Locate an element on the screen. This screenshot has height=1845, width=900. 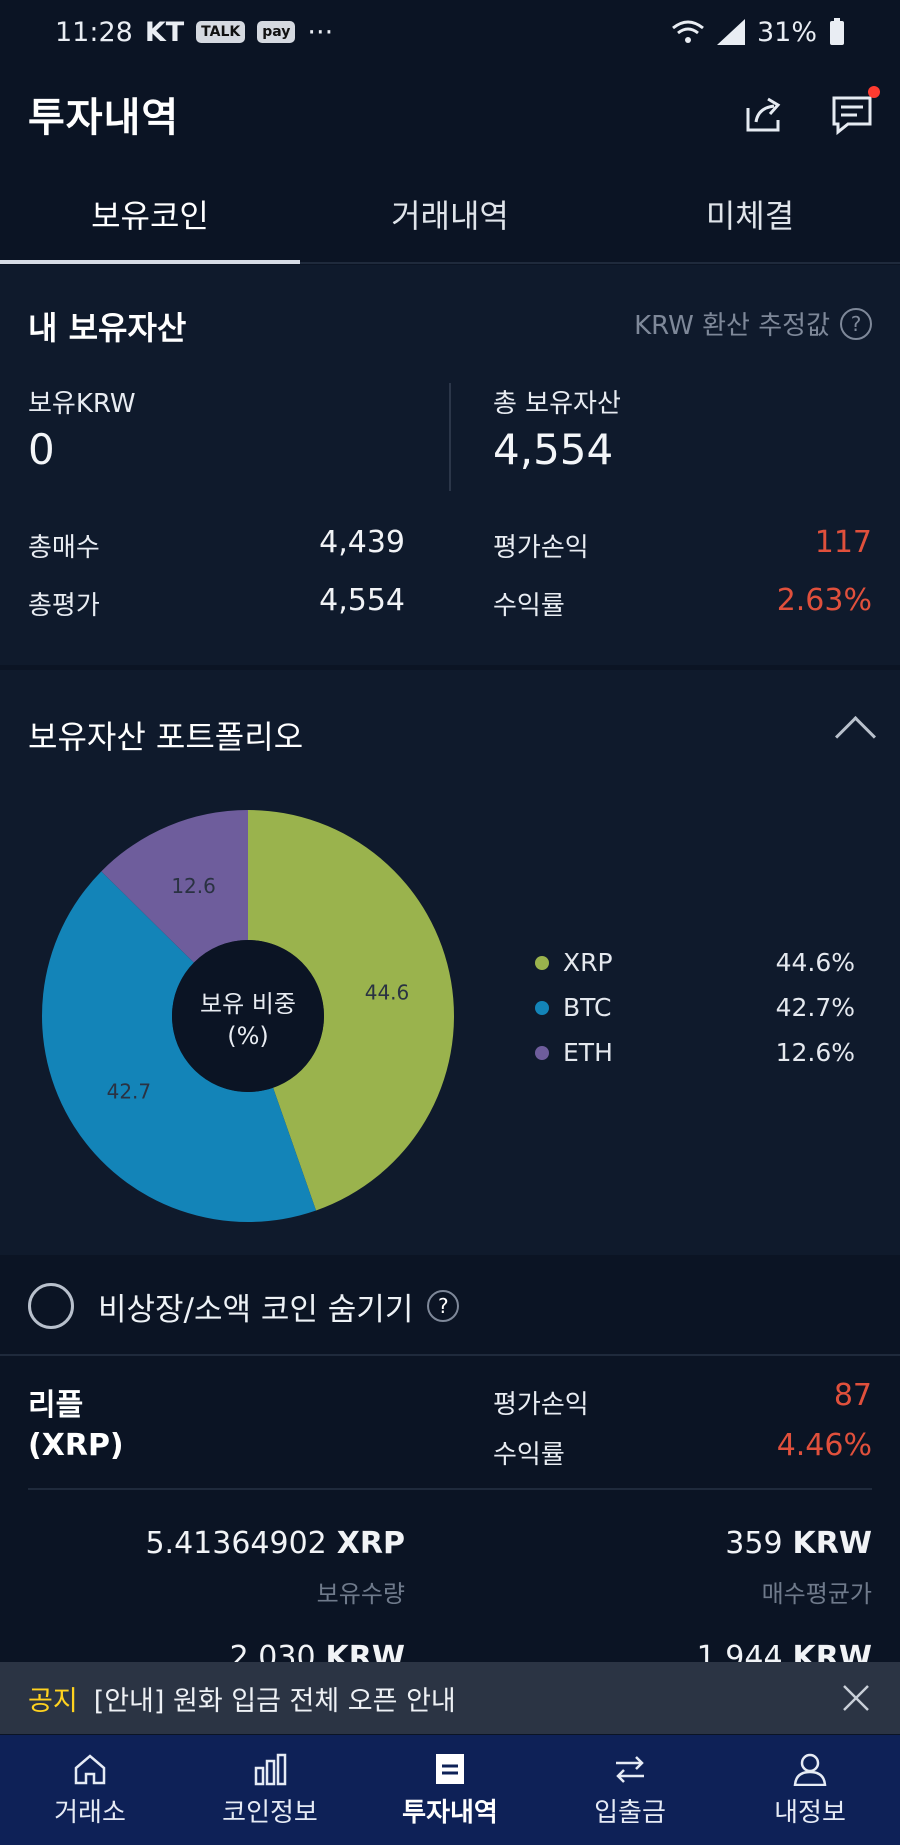
portfolio-donut-chart: 44.6 42.7 12.6 보유 비중 (%) is located at coordinates (248, 1016).